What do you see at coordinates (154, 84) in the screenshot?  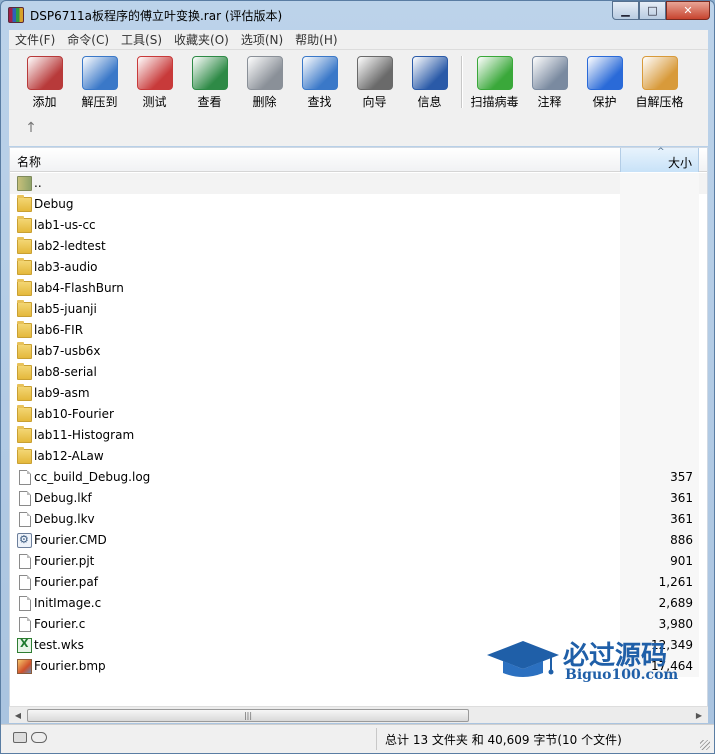 I see `toolbar-button-2: 测试` at bounding box center [154, 84].